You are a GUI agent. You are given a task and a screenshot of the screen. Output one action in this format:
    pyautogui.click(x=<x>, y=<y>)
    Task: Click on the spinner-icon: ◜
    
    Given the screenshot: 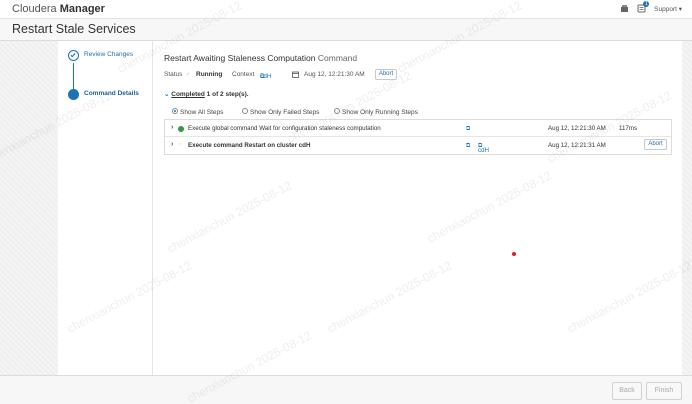 What is the action you would take?
    pyautogui.click(x=188, y=75)
    